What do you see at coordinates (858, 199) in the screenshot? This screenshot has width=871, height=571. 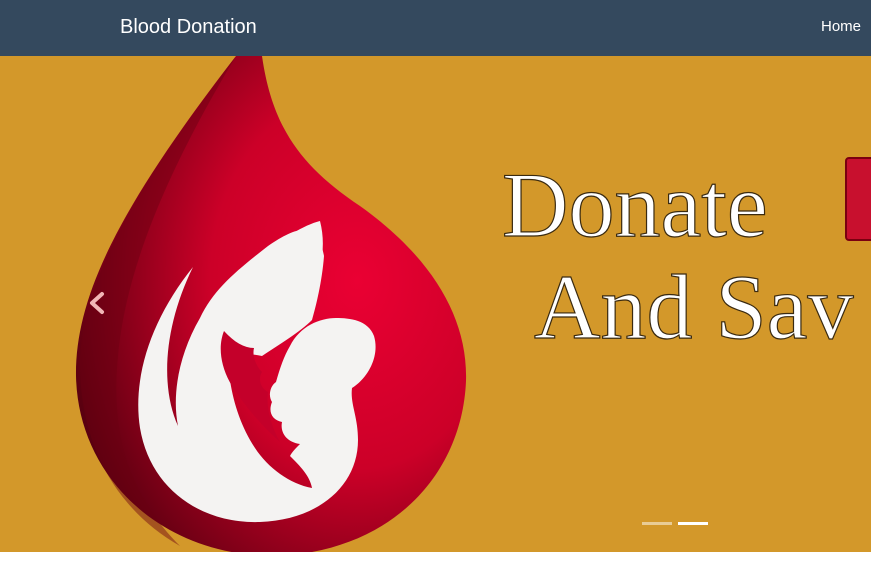 I see `headline-red-word-fragment` at bounding box center [858, 199].